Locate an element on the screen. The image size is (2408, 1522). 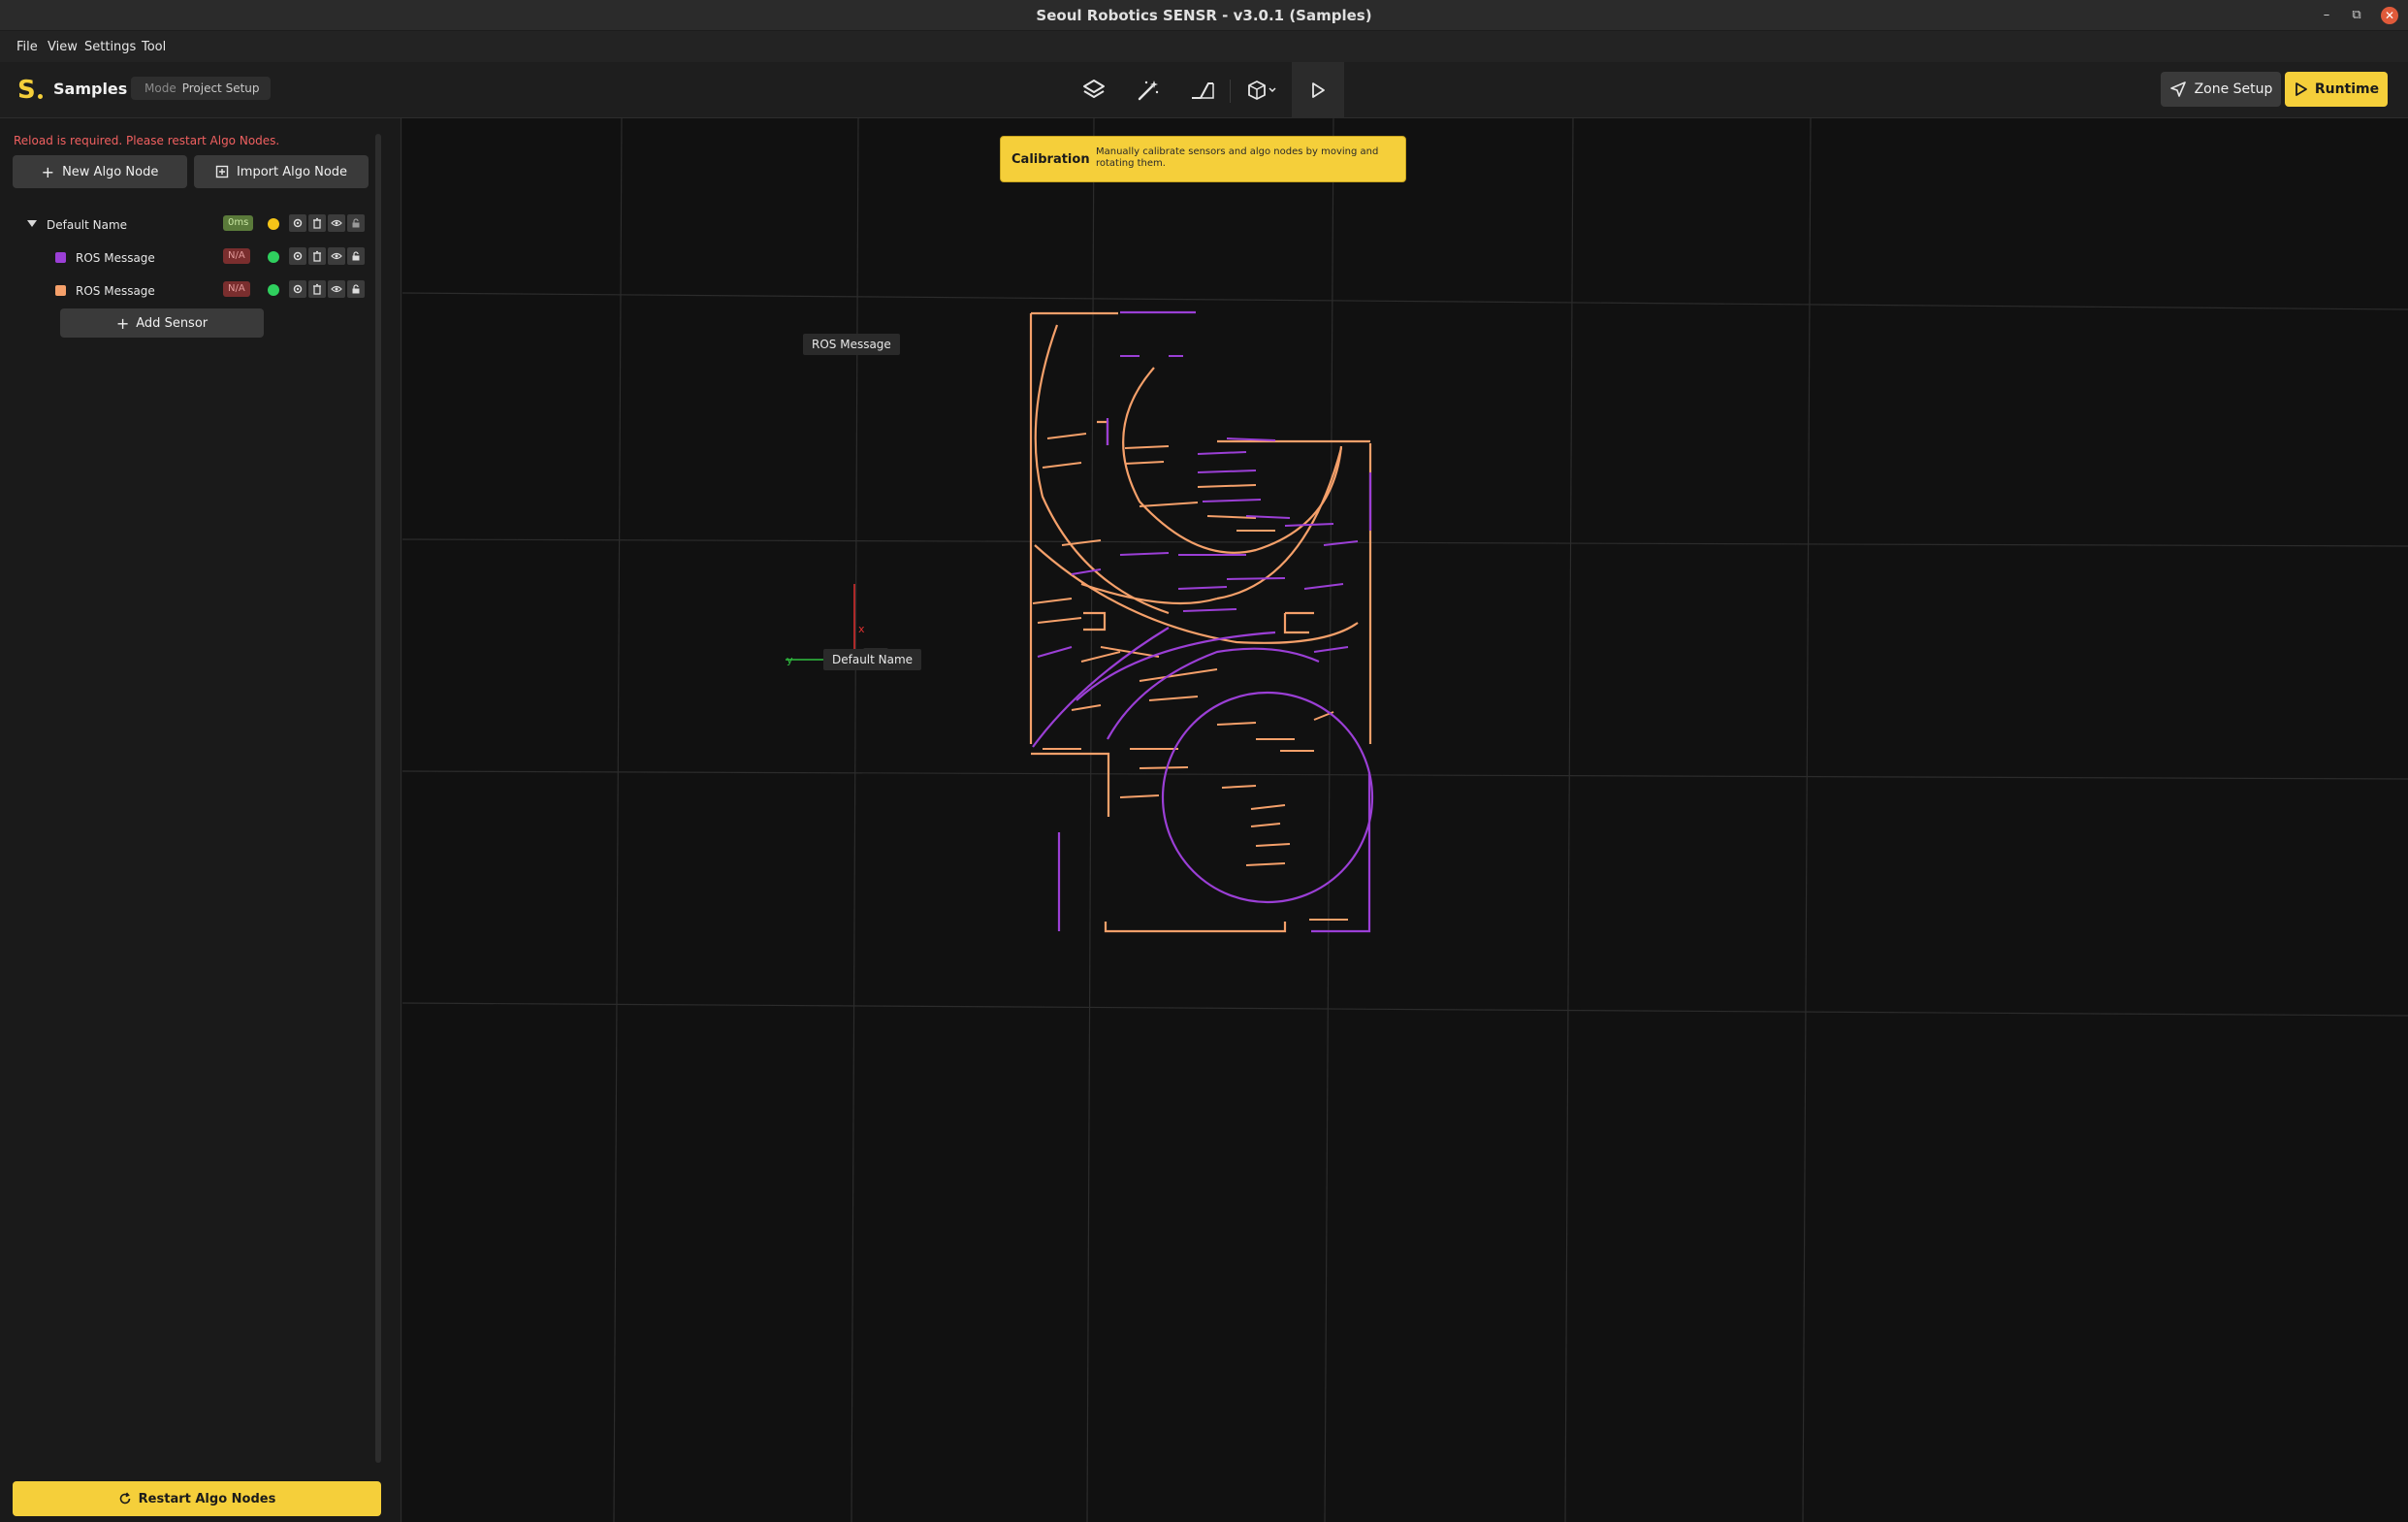
new-algo-node-label: New Algo Node is located at coordinates (110, 171).